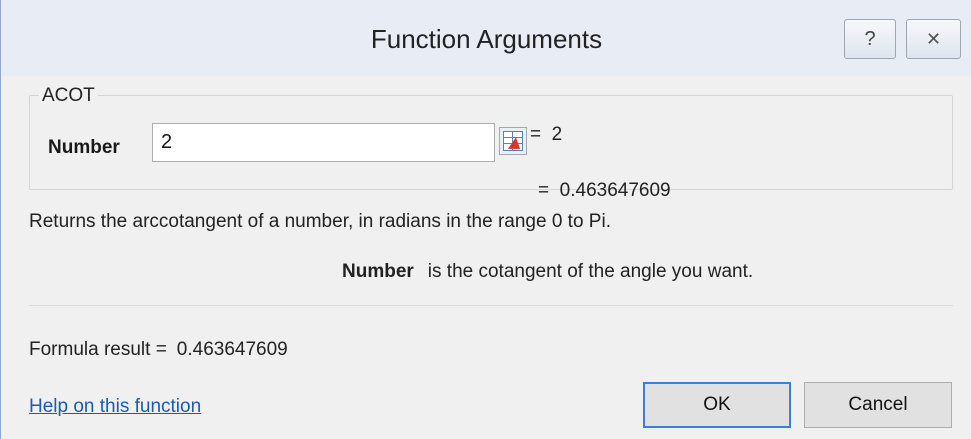  I want to click on argument-description-name: Number, so click(378, 271).